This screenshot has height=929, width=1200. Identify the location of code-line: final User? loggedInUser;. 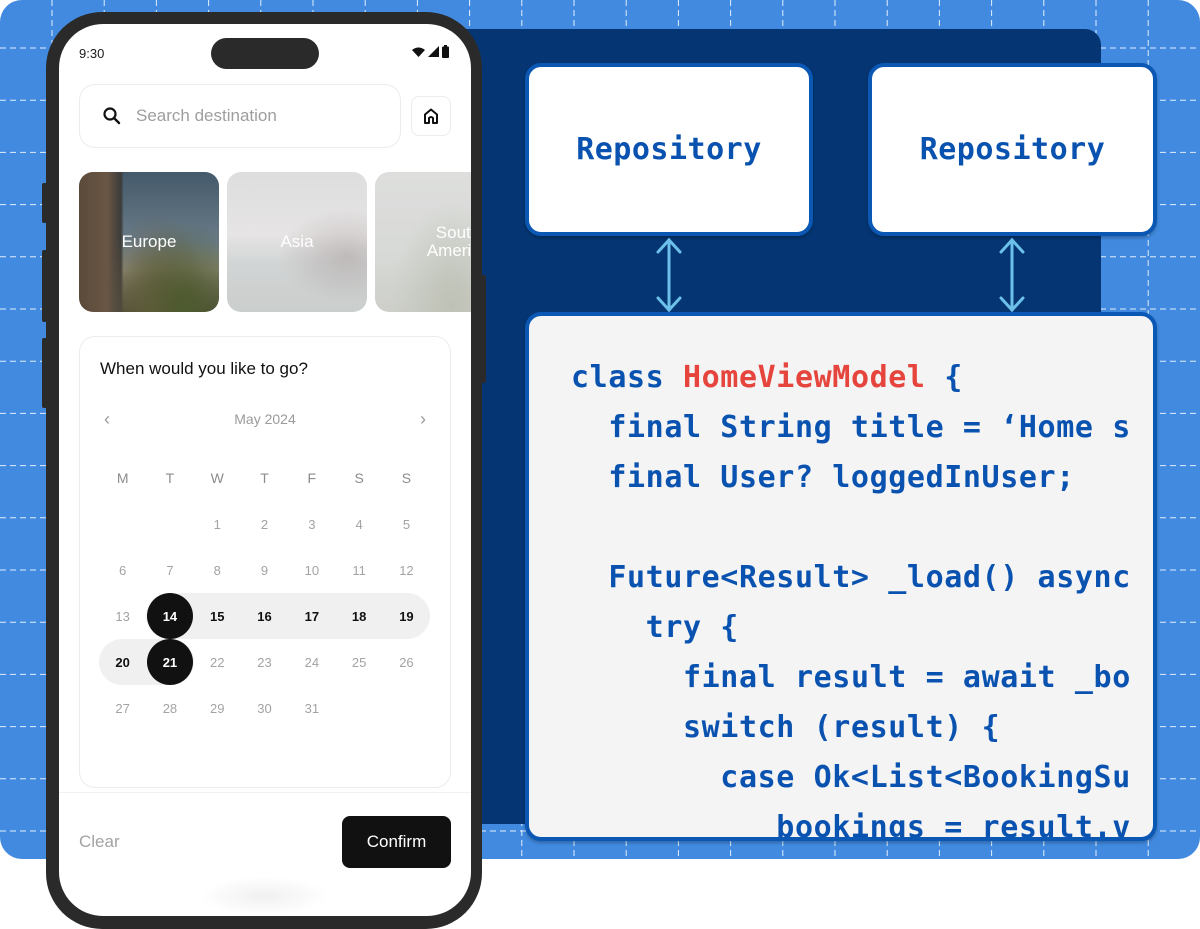
(851, 481).